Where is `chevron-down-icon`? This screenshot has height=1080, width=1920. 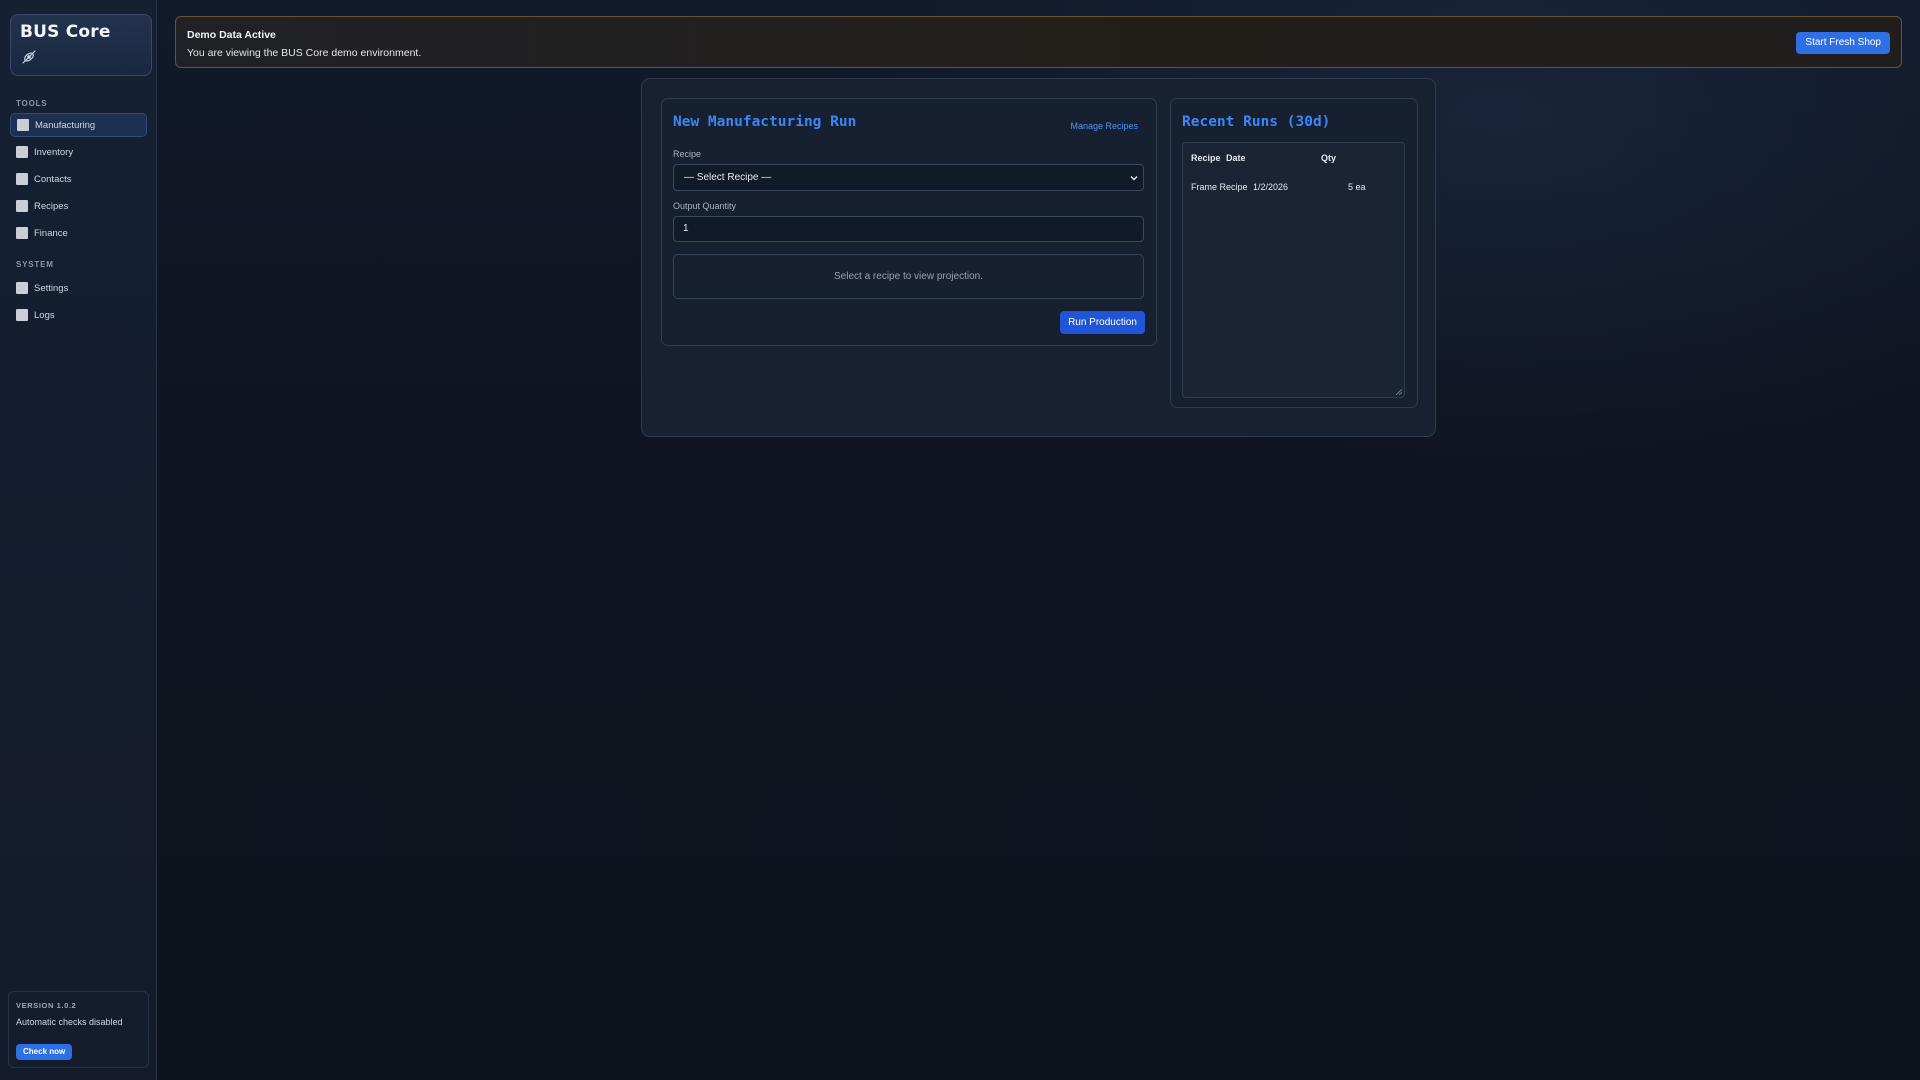 chevron-down-icon is located at coordinates (1134, 178).